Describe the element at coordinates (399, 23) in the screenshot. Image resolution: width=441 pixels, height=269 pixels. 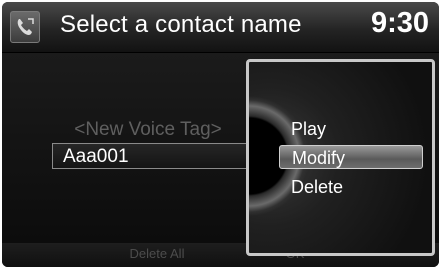
I see `clock: 9:30` at that location.